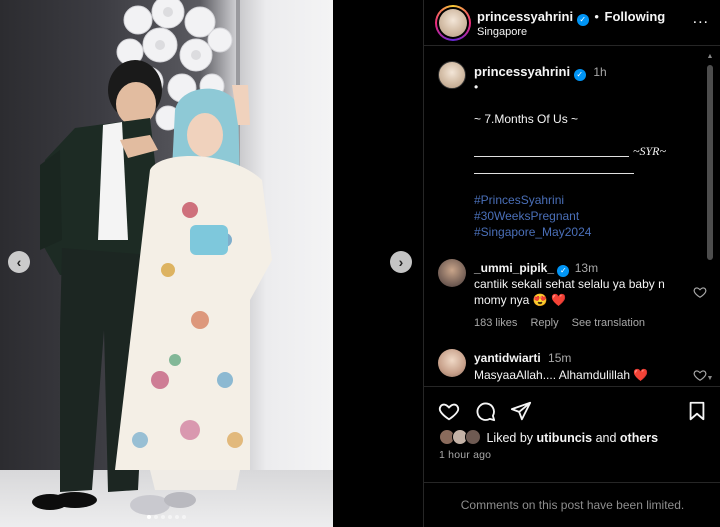 The width and height of the screenshot is (720, 527). Describe the element at coordinates (521, 411) in the screenshot. I see `share-send-icon` at that location.